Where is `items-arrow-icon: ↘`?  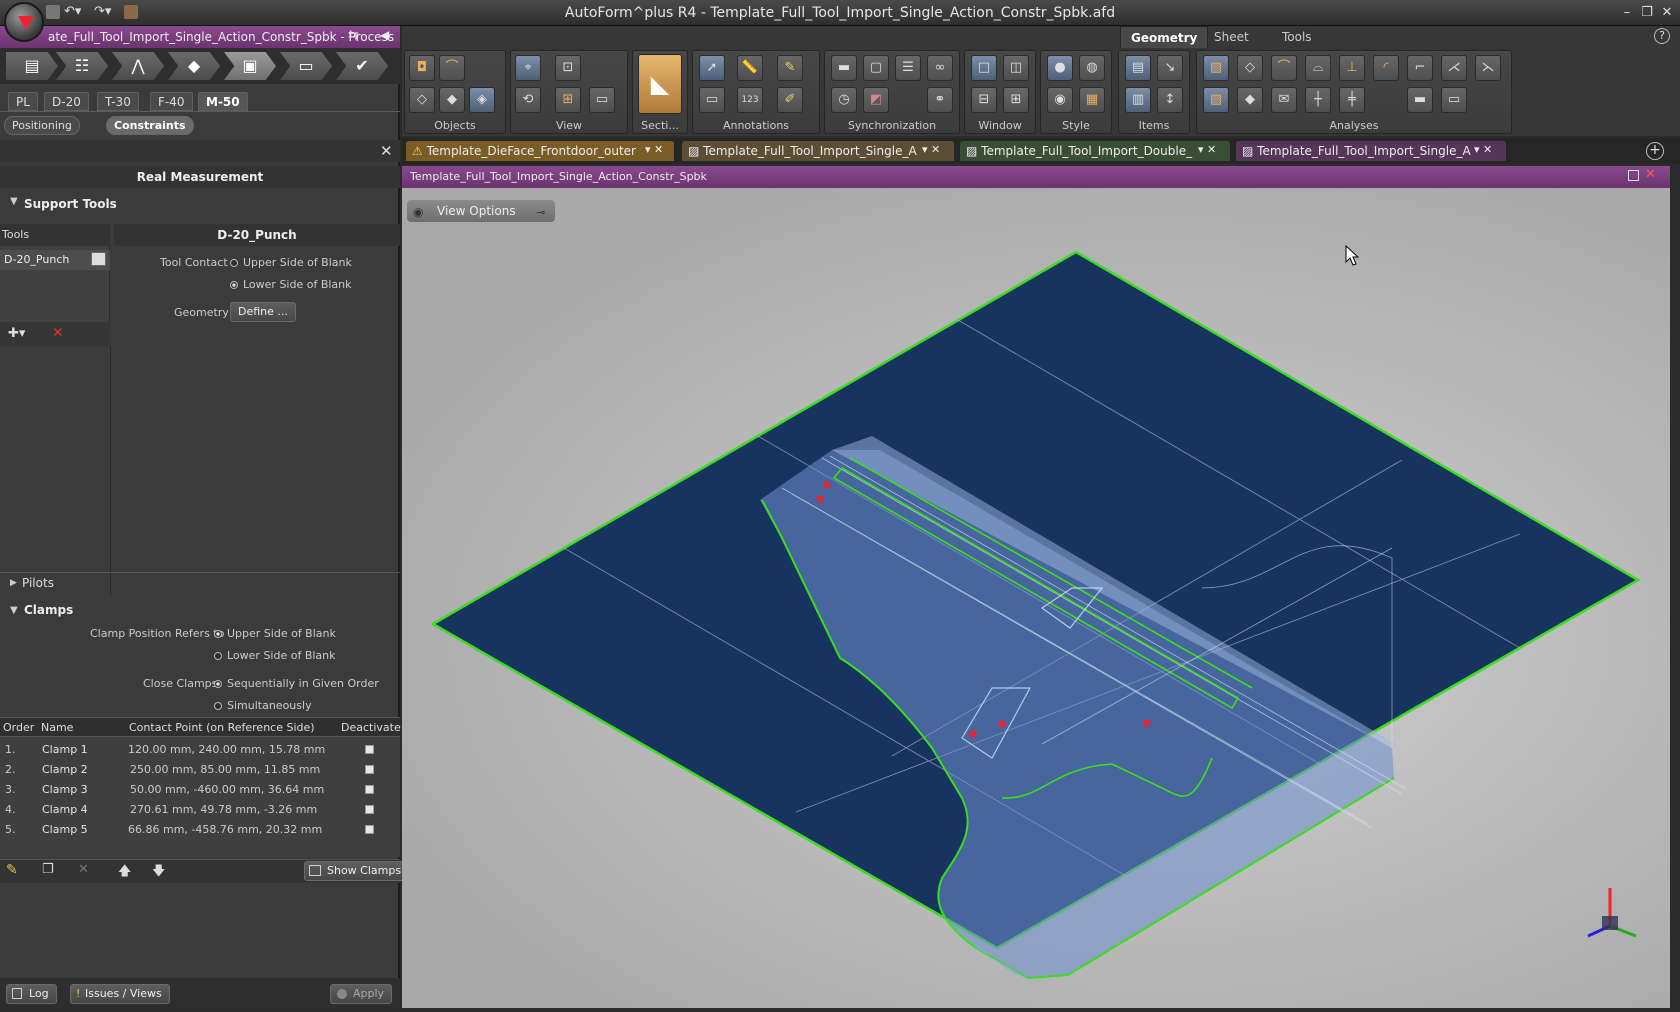
items-arrow-icon: ↘ is located at coordinates (1170, 68).